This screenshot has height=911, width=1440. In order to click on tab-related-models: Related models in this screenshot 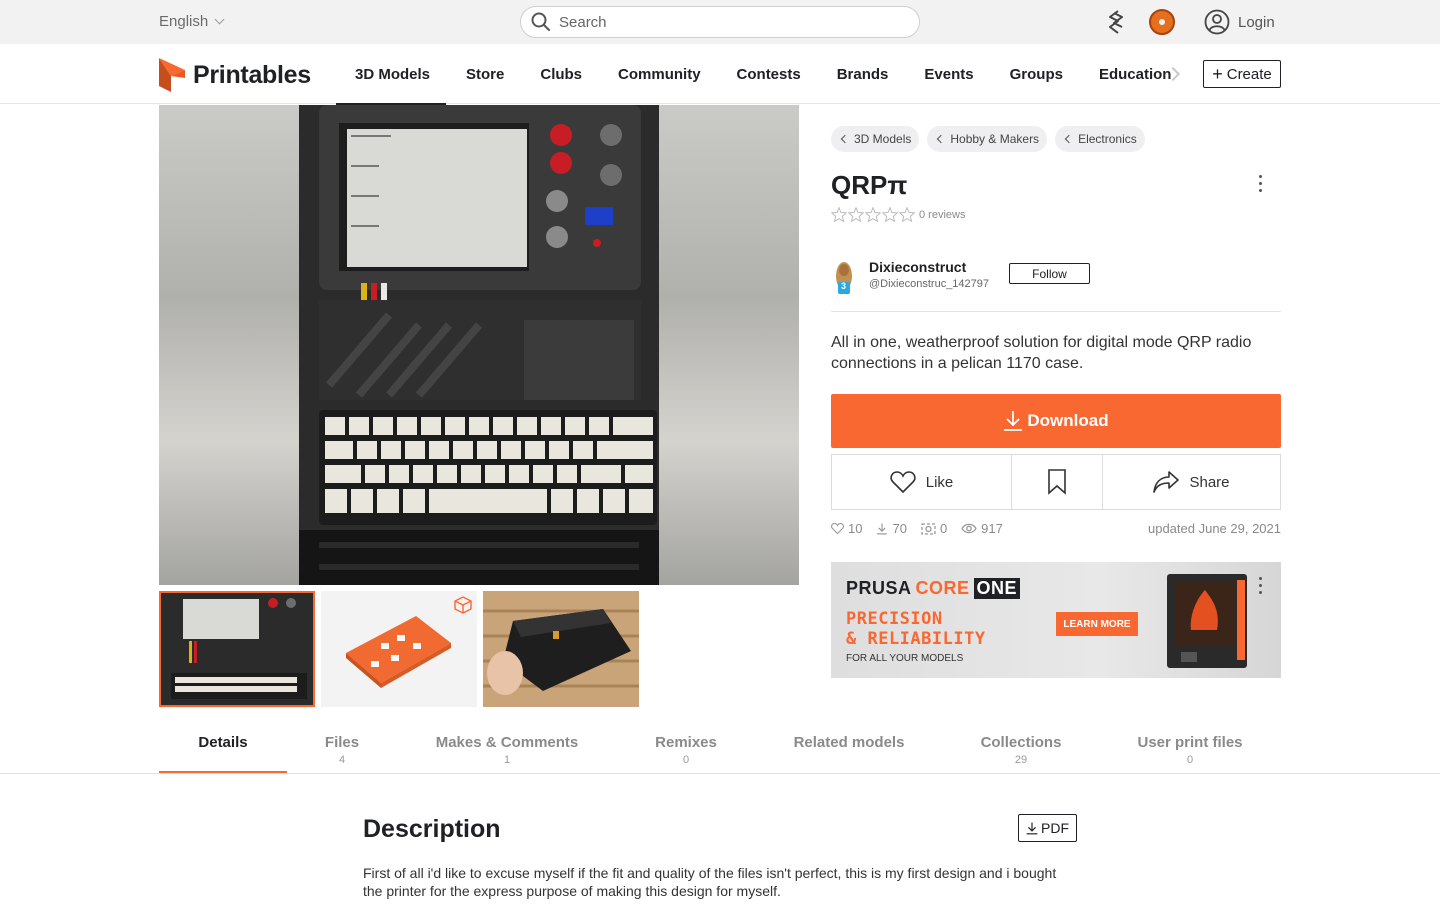, I will do `click(849, 744)`.